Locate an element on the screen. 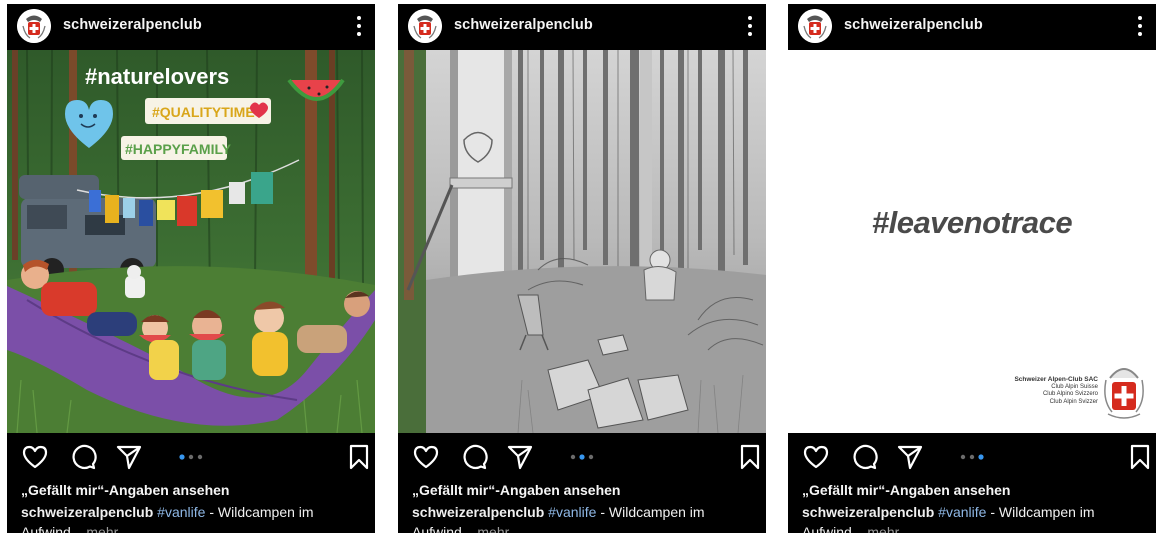  image-hashtag-happyfamily: #HAPPYFAMILY is located at coordinates (178, 149).